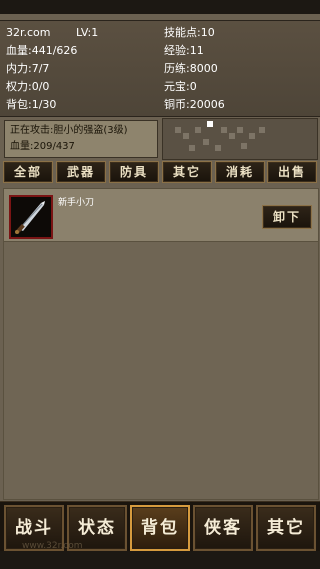 This screenshot has width=320, height=569. Describe the element at coordinates (28, 68) in the screenshot. I see `stamina-label: 内力:7/7` at that location.